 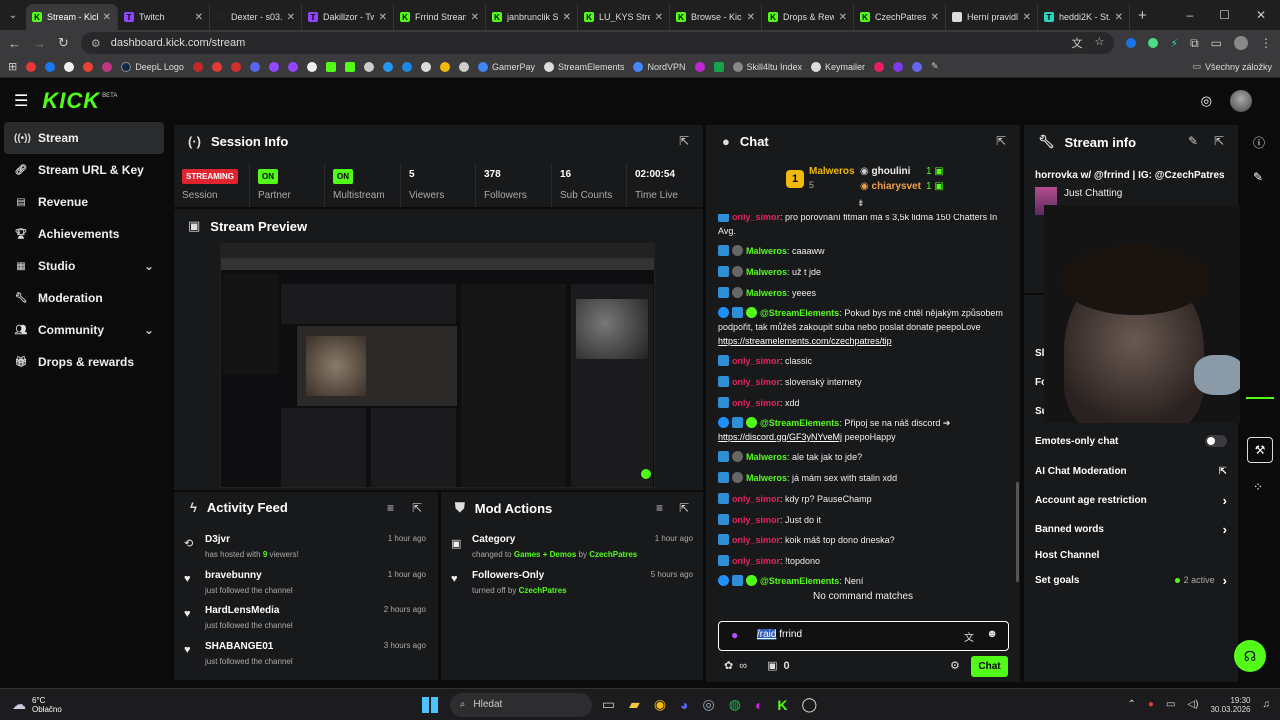 What do you see at coordinates (233, 575) in the screenshot?
I see `activity-username: bravebunny` at bounding box center [233, 575].